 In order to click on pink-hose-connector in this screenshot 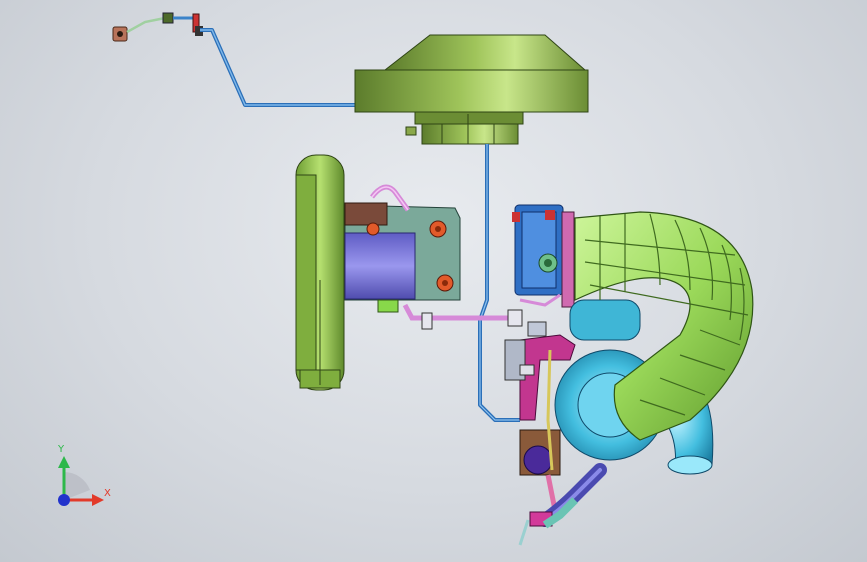, I will do `click(540, 300)`.